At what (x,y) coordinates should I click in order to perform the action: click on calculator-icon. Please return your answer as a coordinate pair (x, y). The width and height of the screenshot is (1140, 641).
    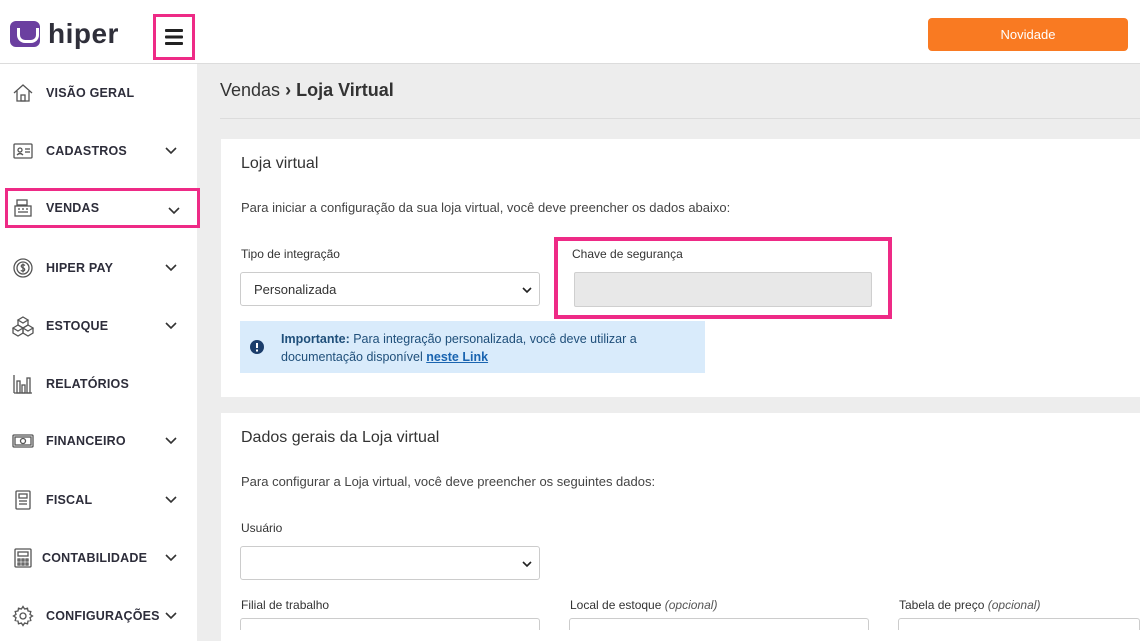
    Looking at the image, I should click on (23, 558).